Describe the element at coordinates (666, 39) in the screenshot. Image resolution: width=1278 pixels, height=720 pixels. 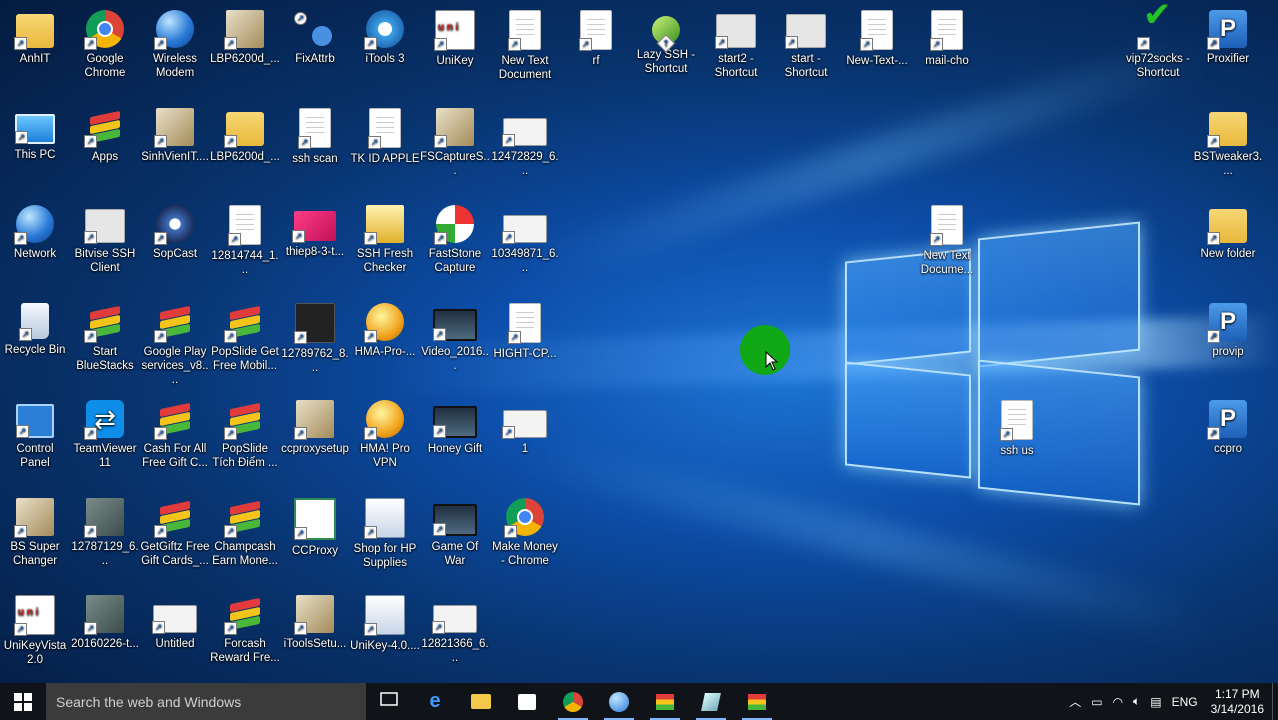
I see `desktop-icon: Lazy SSH - Shortcut` at that location.